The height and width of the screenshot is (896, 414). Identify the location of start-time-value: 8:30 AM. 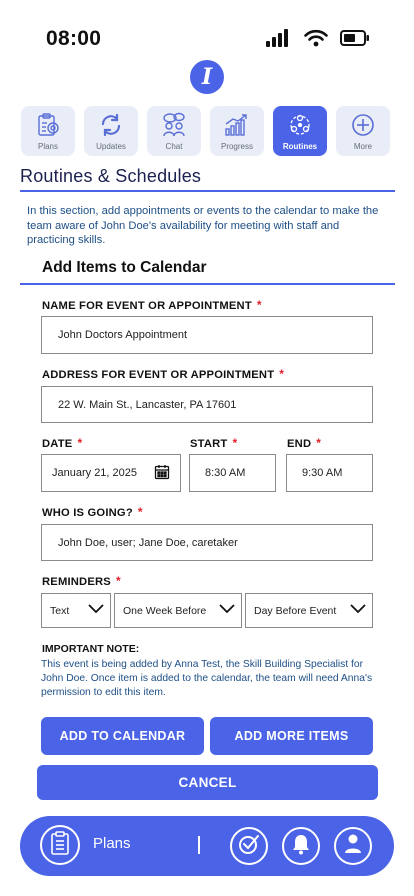
(225, 473).